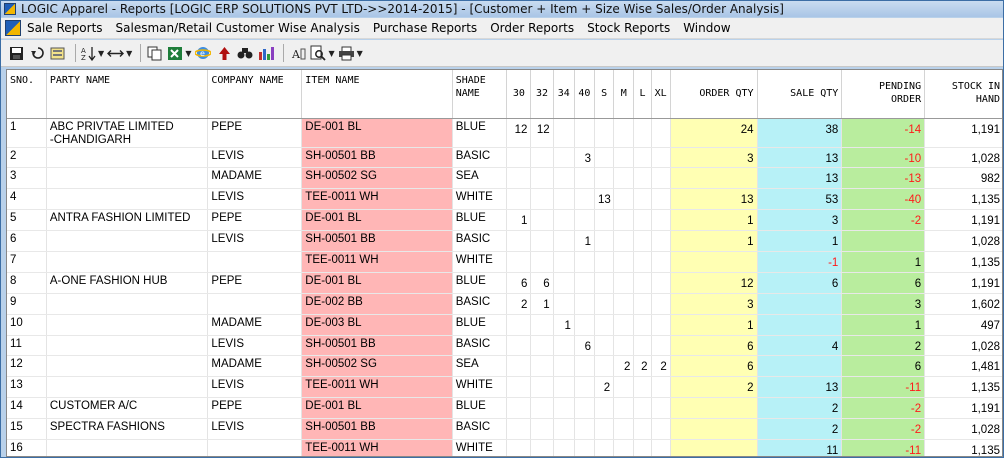 This screenshot has width=1004, height=458. I want to click on cell-sno: 4, so click(27, 199).